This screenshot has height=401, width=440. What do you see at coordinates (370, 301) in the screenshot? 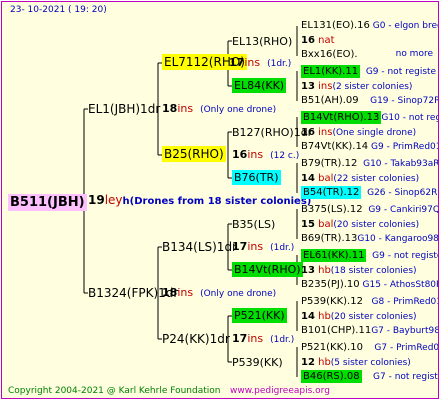
I see `gen4-row-19: P539(KK).12 G8 - PrimRed01` at bounding box center [370, 301].